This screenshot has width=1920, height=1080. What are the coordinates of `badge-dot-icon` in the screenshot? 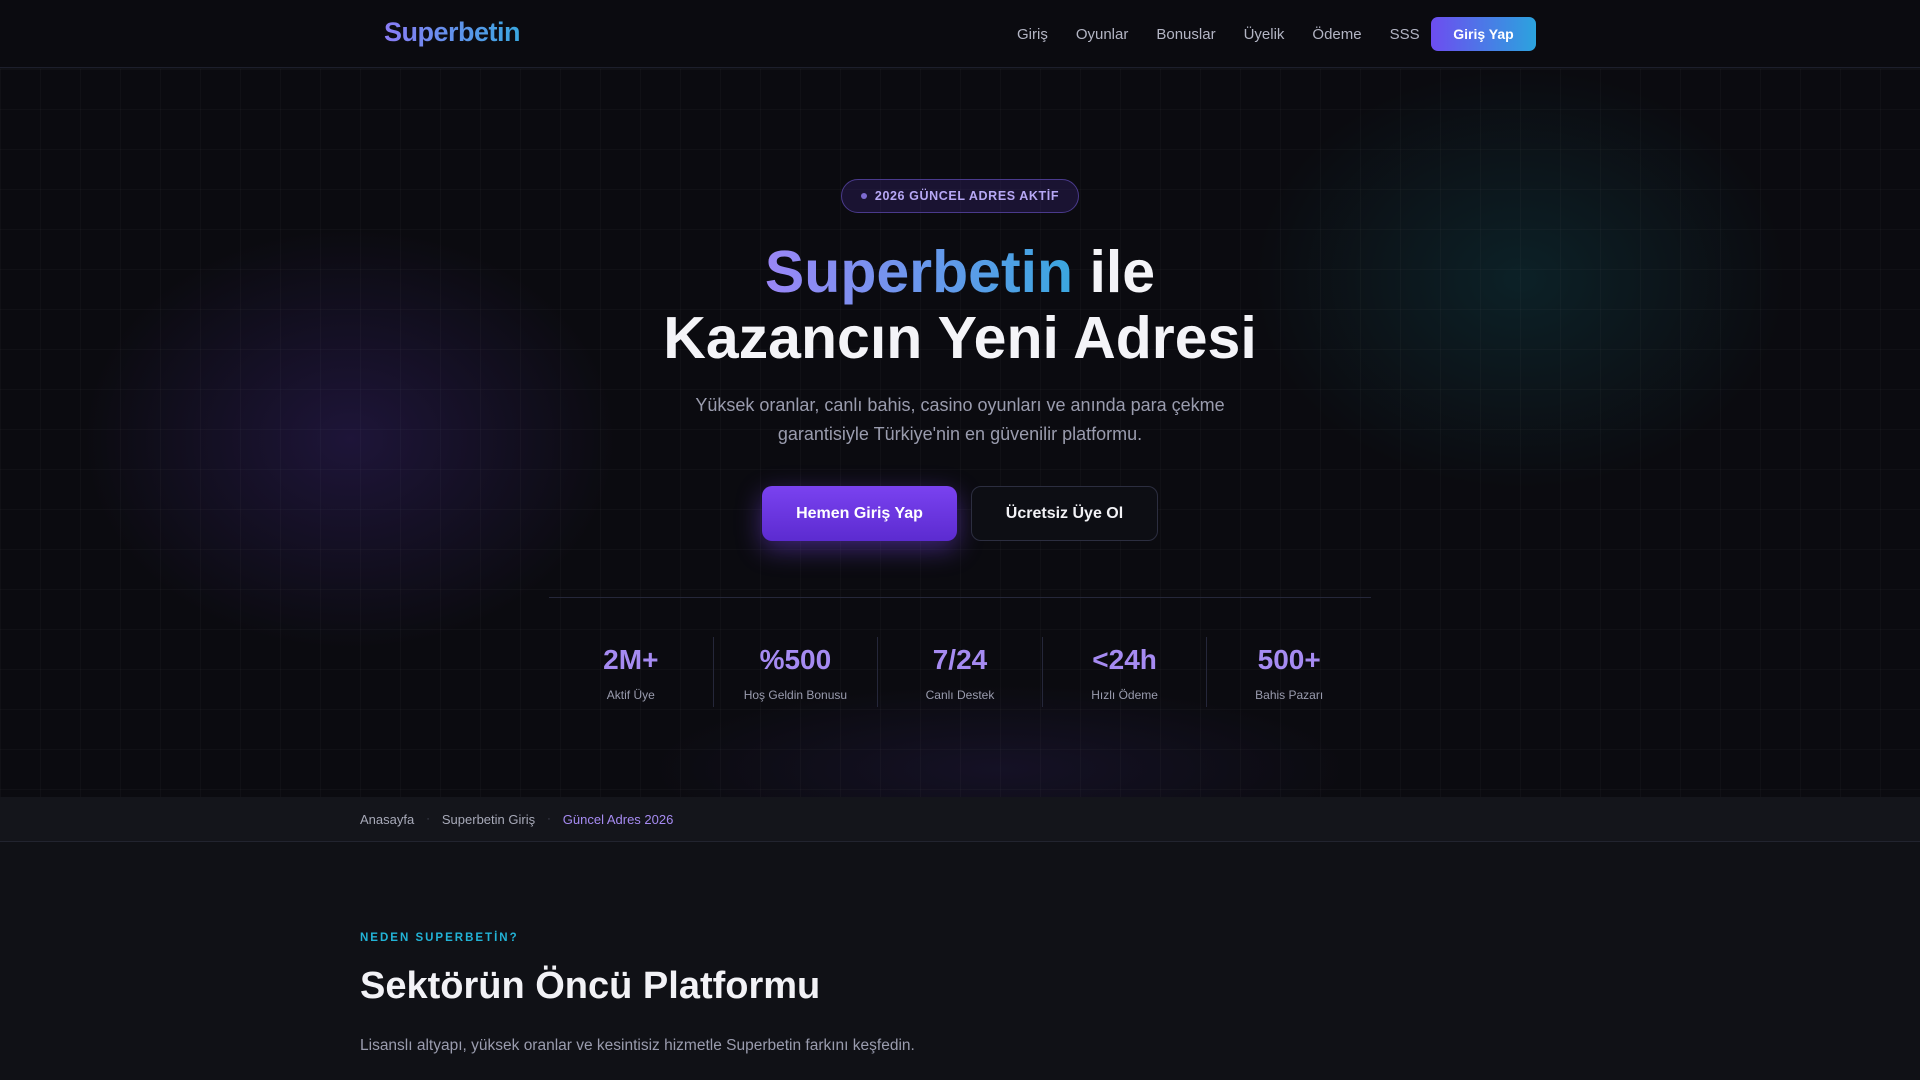 It's located at (863, 196).